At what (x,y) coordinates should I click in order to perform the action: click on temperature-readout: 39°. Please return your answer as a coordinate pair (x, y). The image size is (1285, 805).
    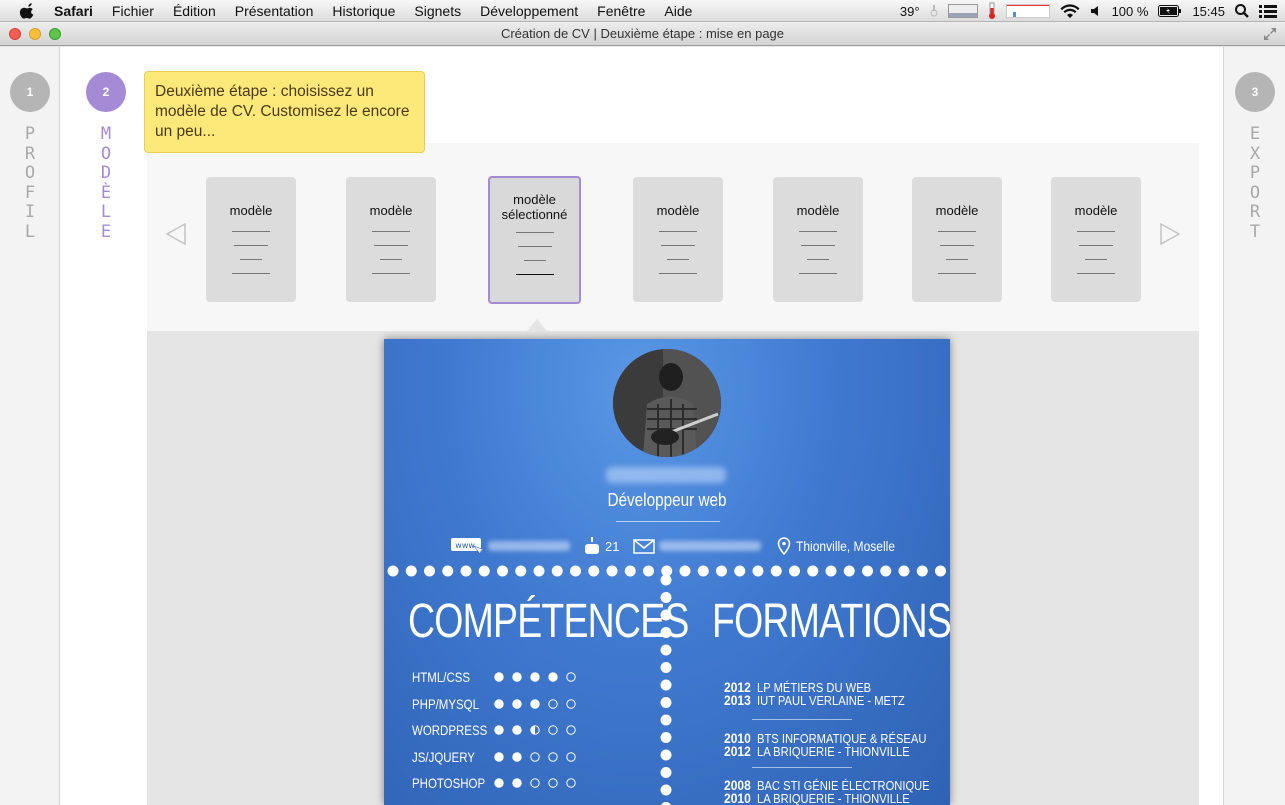
    Looking at the image, I should click on (910, 11).